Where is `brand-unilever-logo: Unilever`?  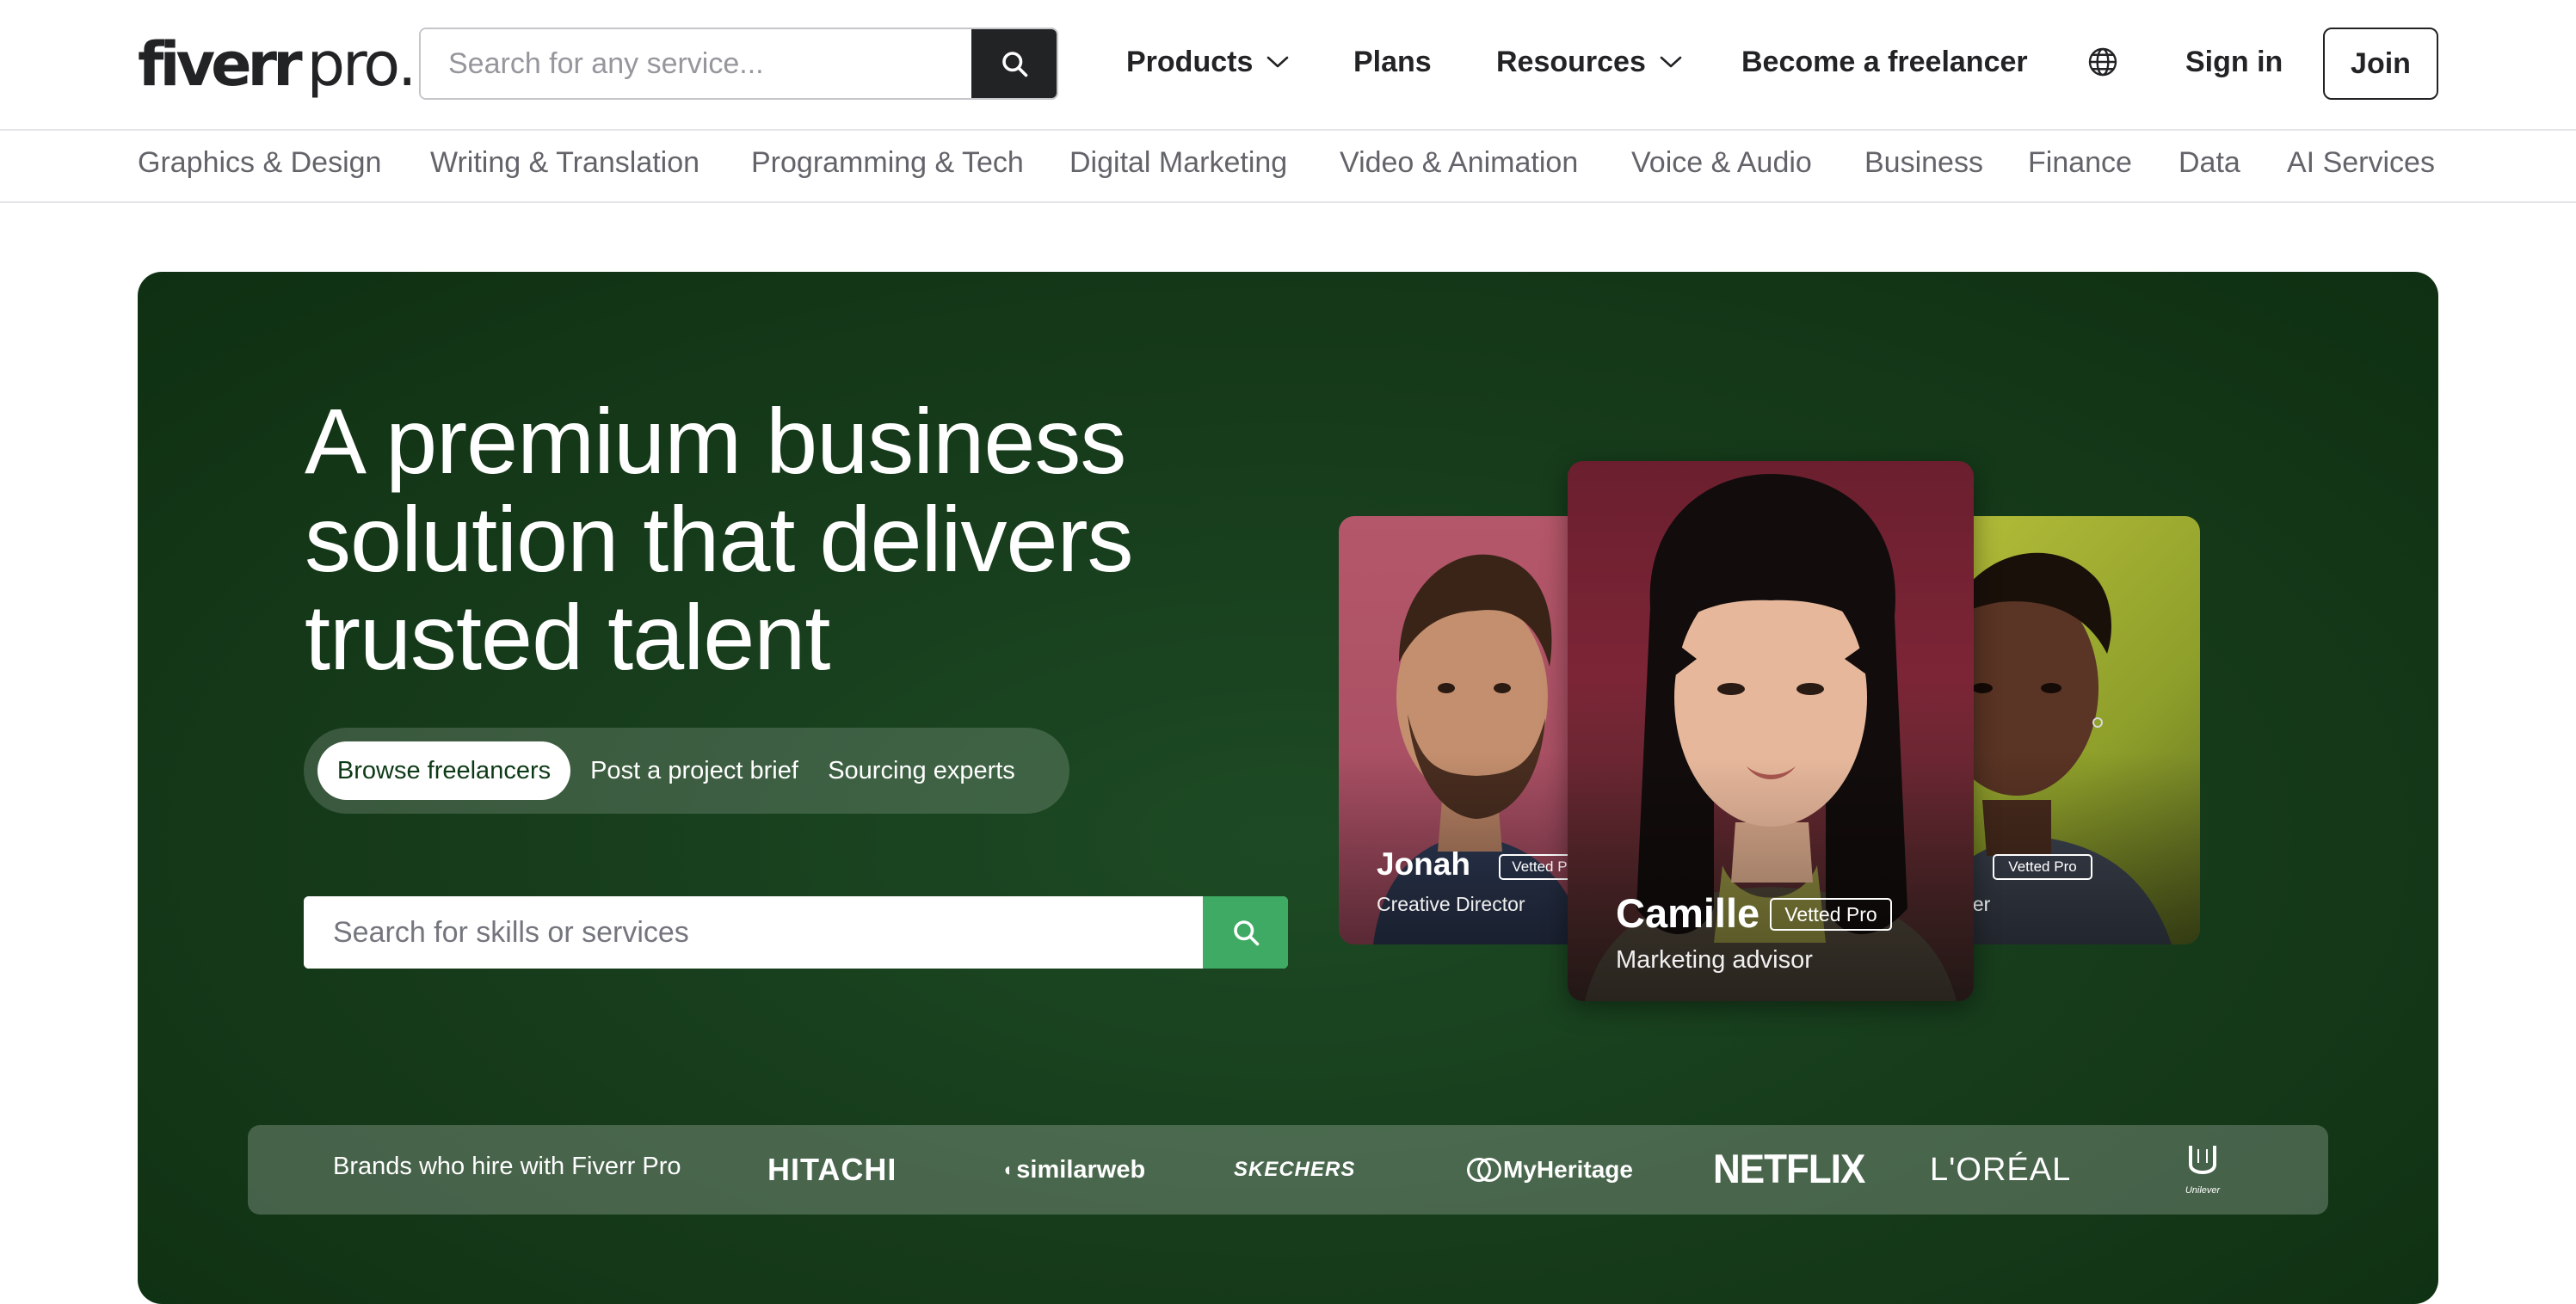 brand-unilever-logo: Unilever is located at coordinates (2203, 1169).